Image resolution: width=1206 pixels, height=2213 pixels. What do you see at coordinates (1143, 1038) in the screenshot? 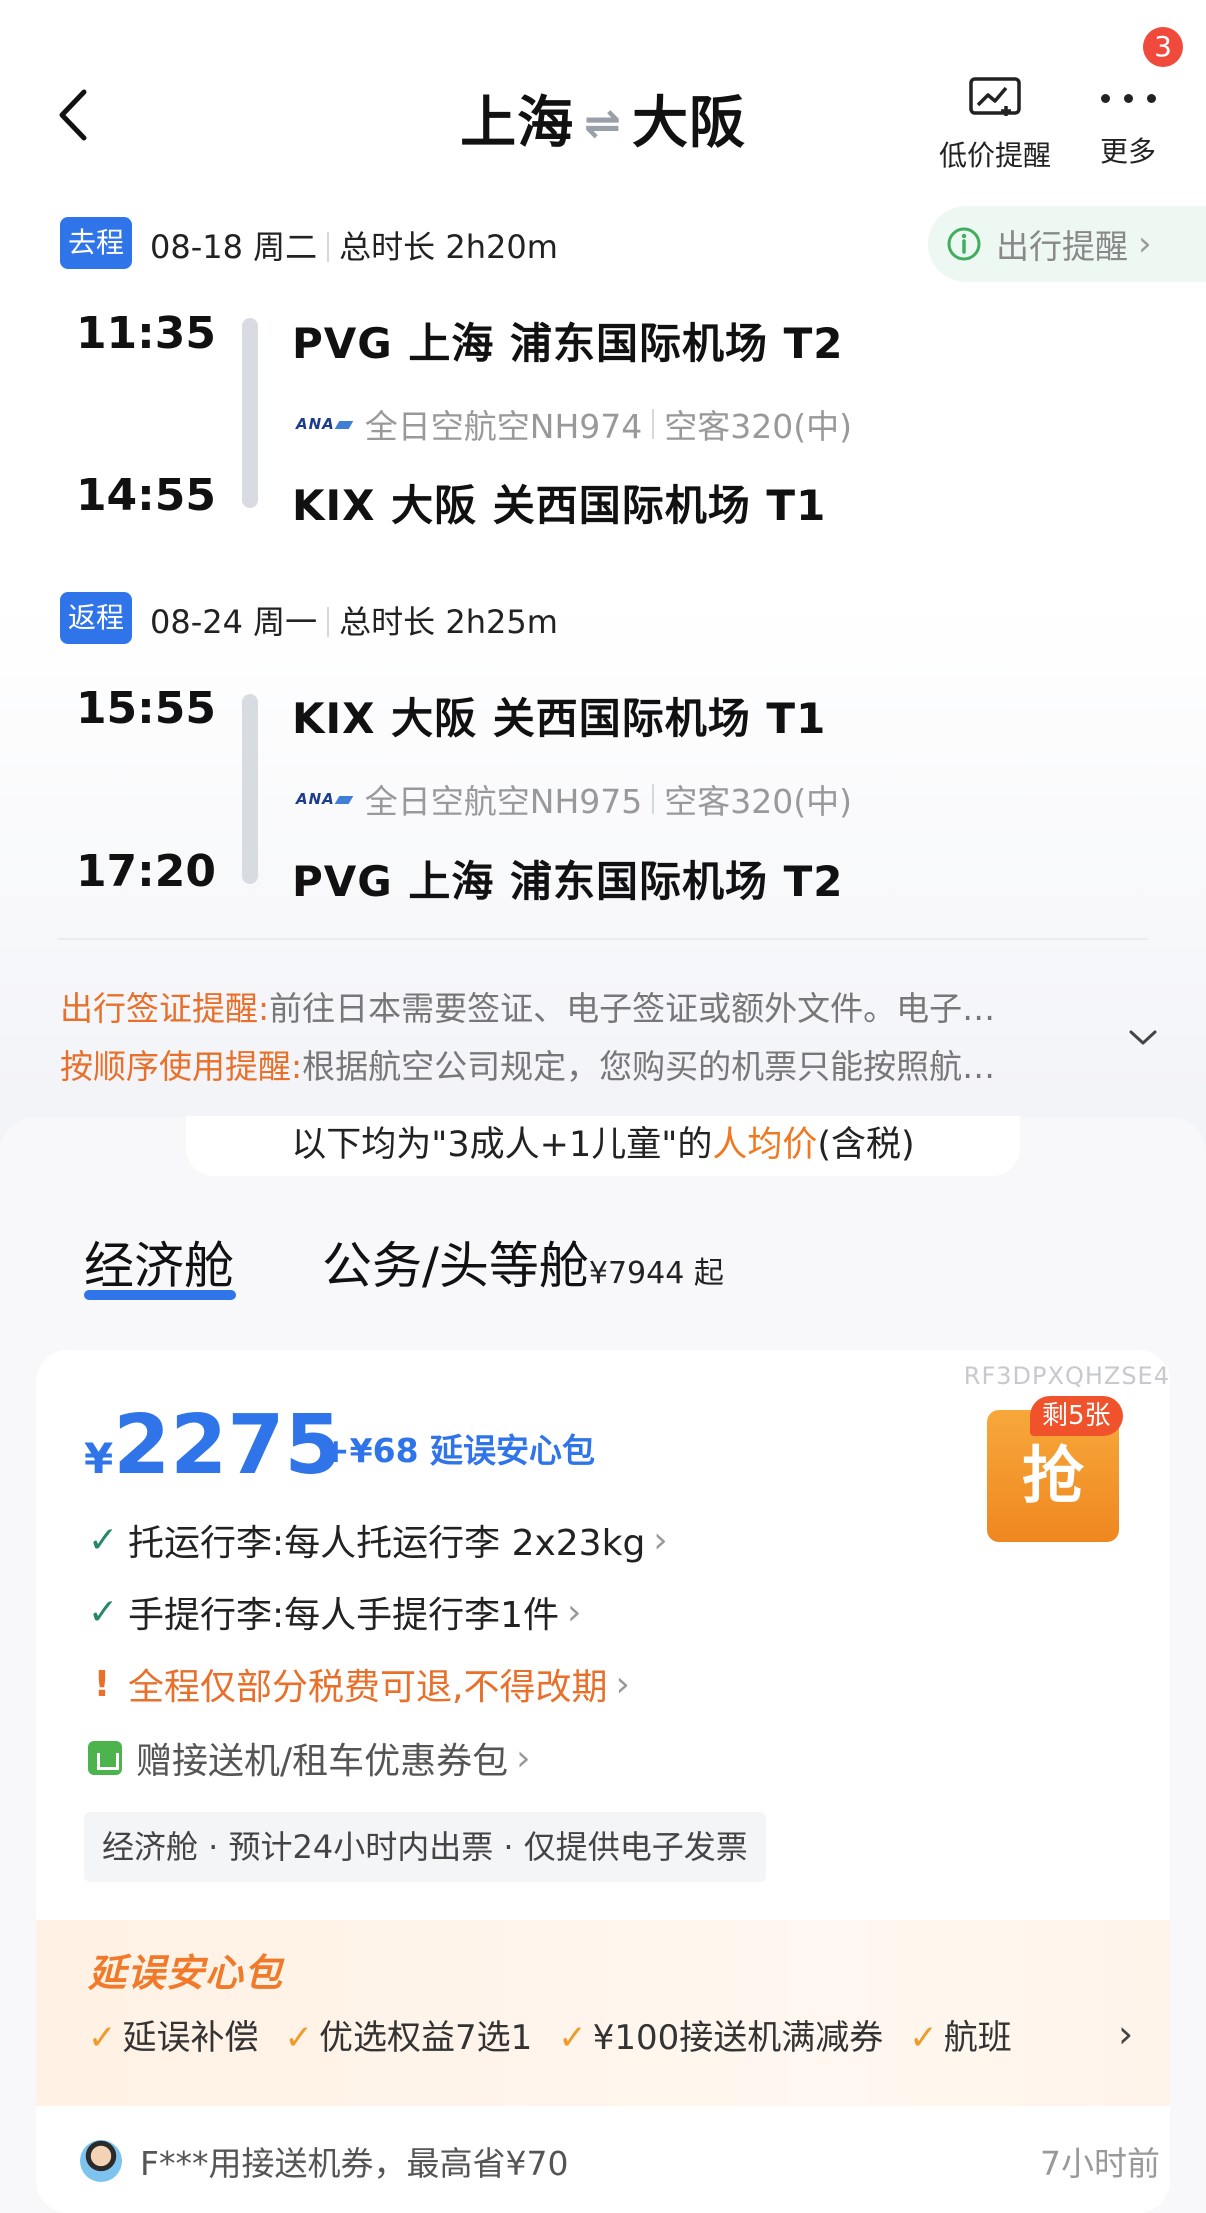
I see `expand-tips-icon` at bounding box center [1143, 1038].